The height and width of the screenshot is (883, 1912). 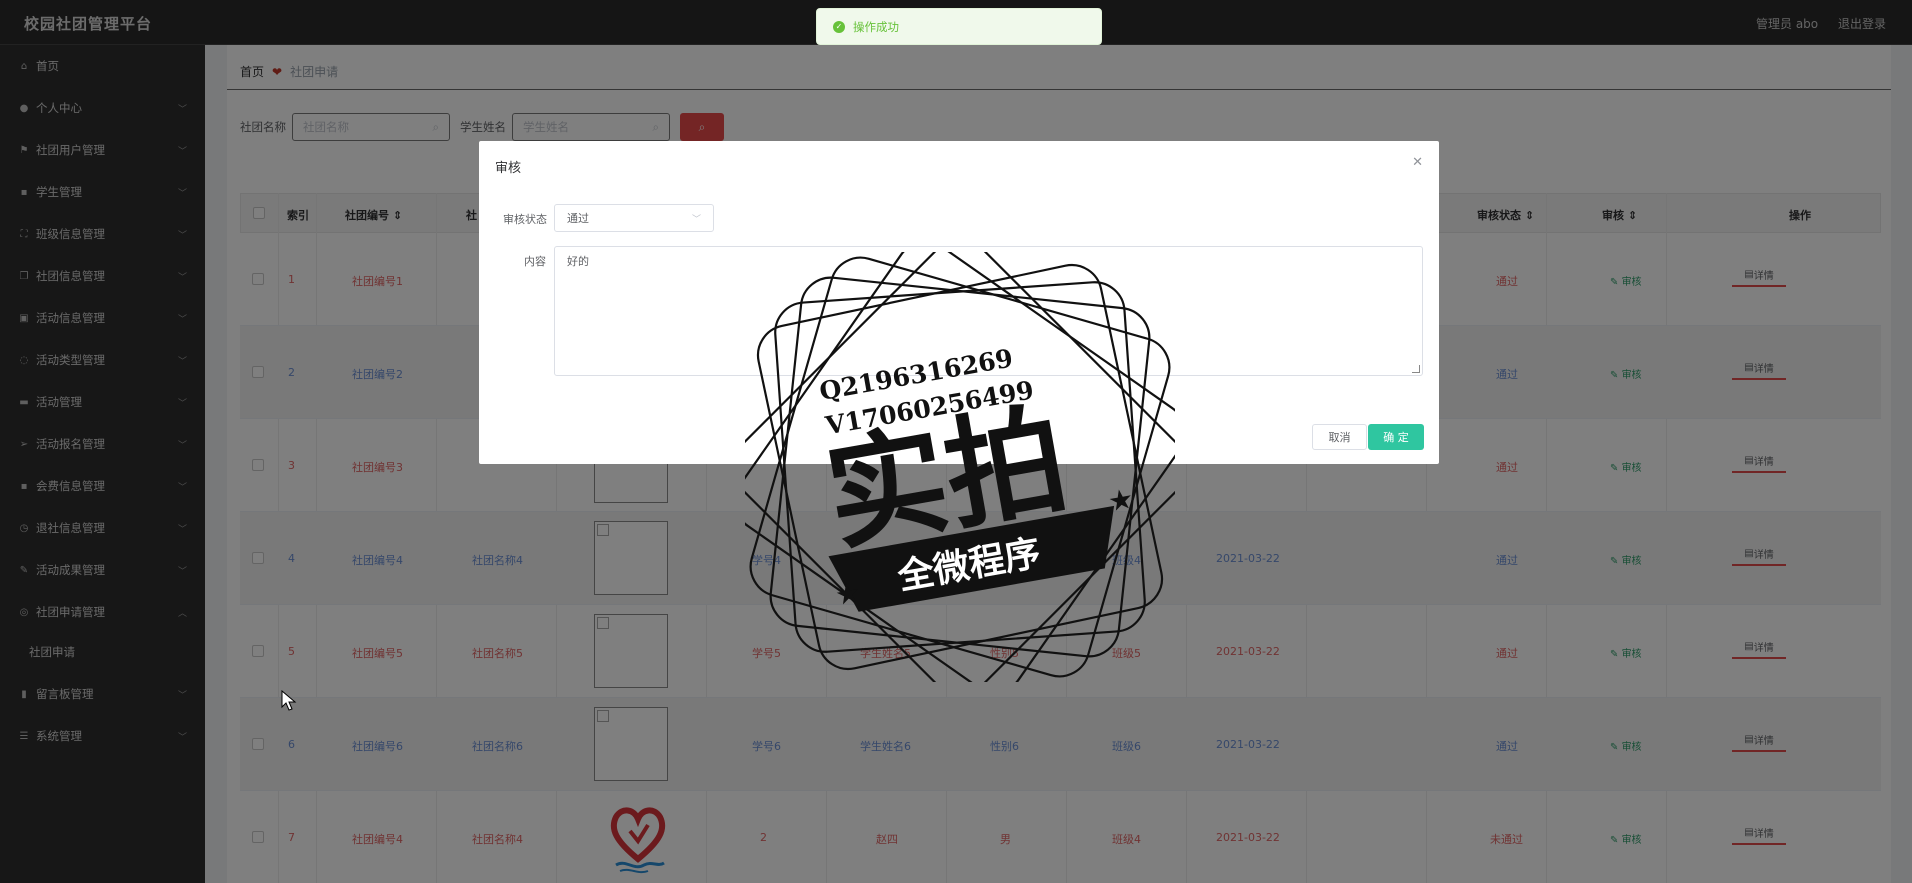 What do you see at coordinates (1121, 500) in the screenshot?
I see `star-icon: ★` at bounding box center [1121, 500].